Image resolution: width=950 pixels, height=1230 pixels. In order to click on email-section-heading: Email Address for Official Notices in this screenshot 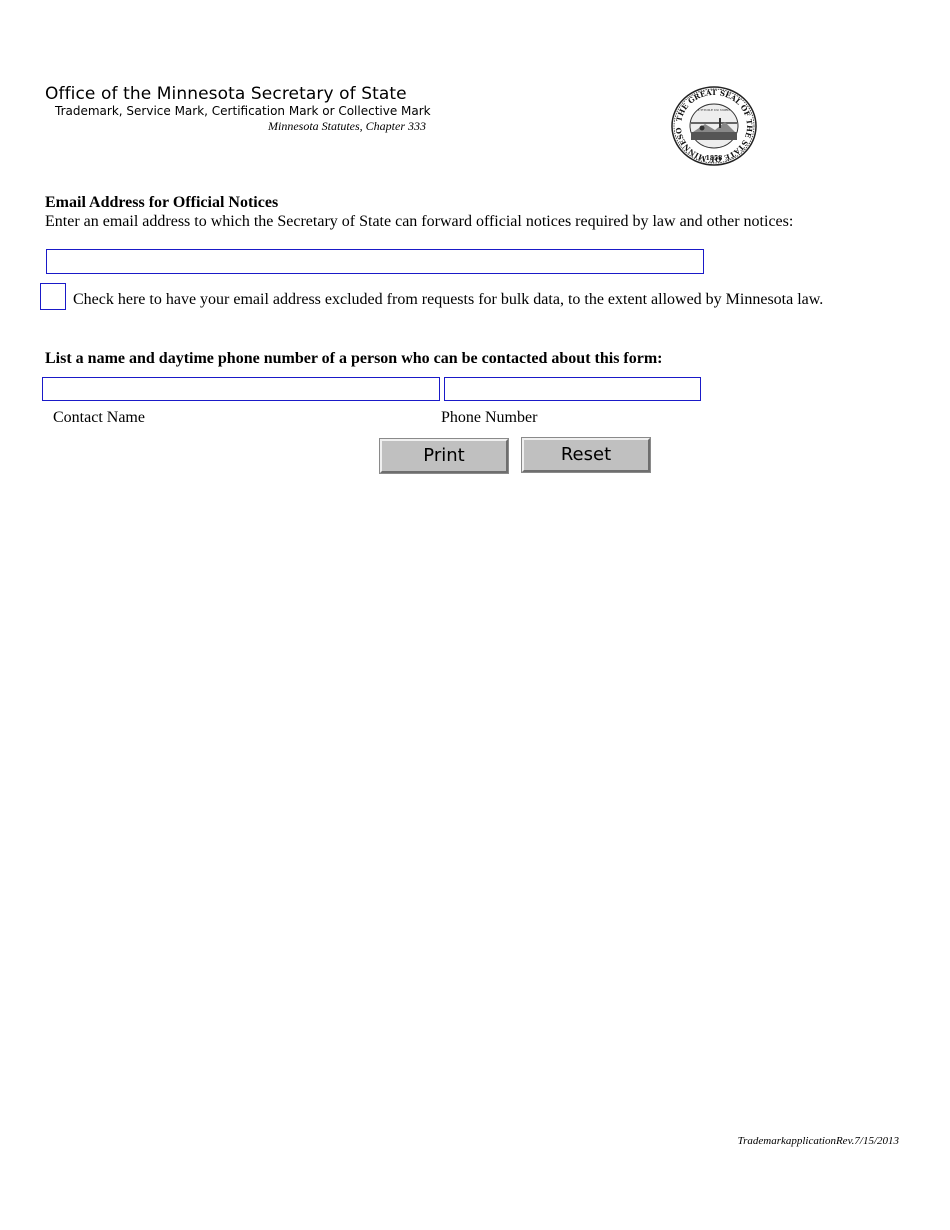, I will do `click(162, 202)`.